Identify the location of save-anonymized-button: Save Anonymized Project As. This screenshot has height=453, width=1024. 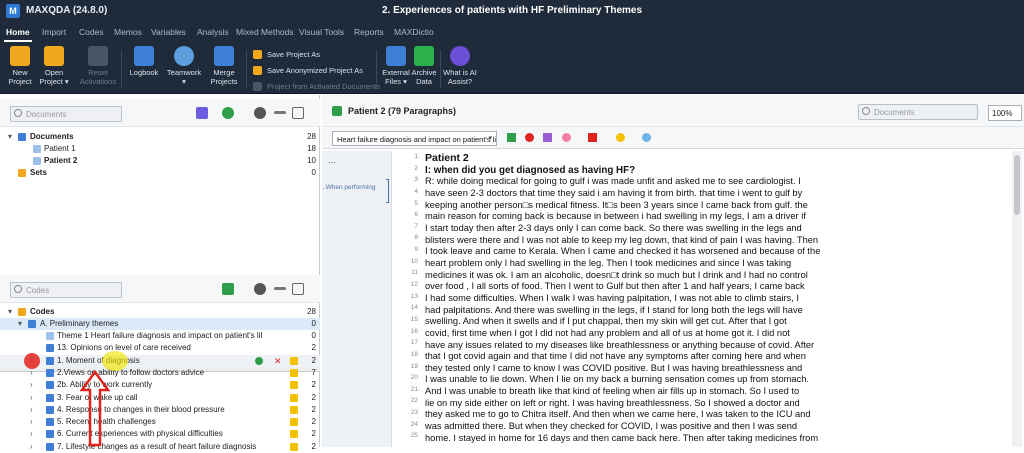
(308, 70).